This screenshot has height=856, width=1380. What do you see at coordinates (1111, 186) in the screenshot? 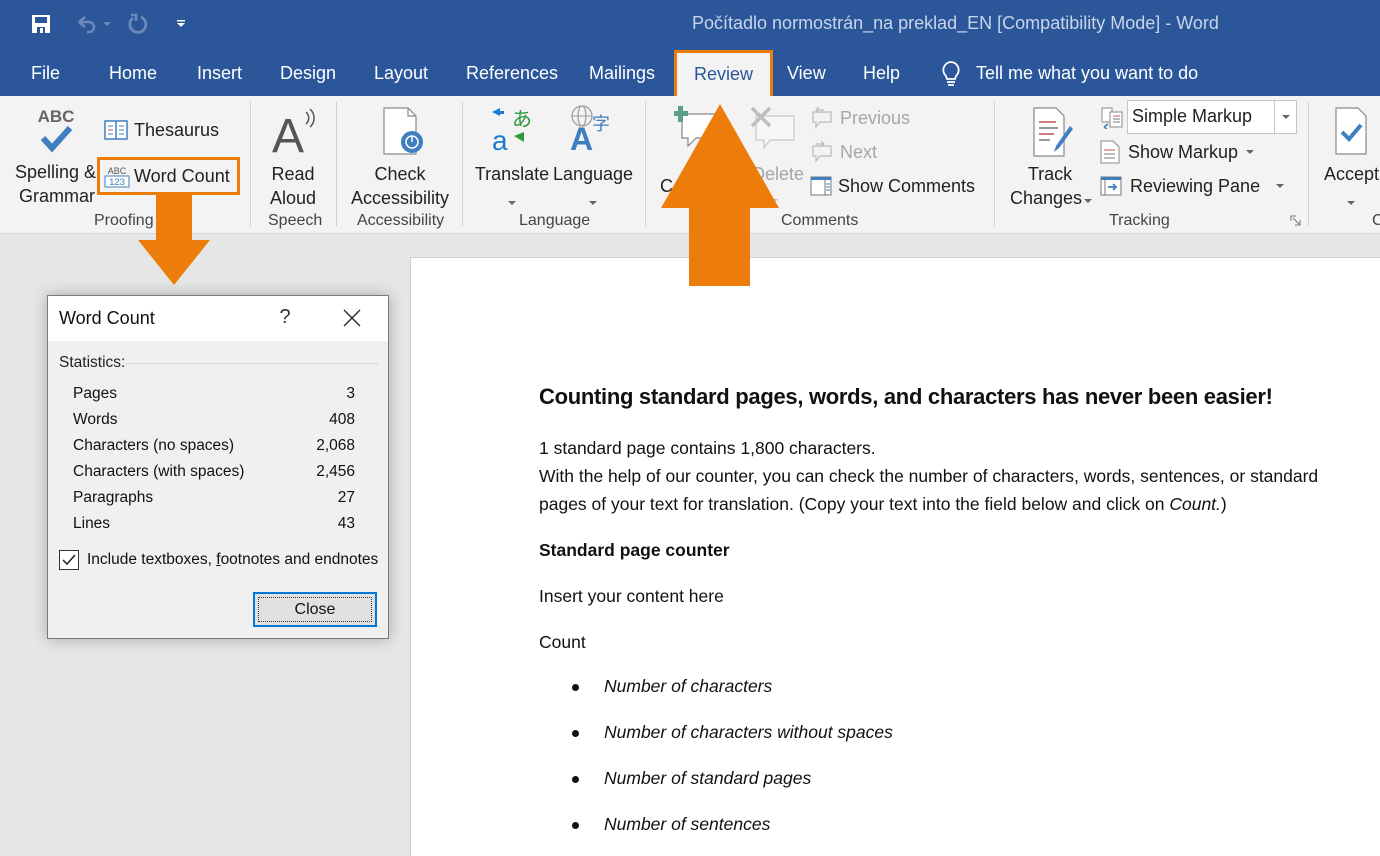
I see `reviewing-pane-icon` at bounding box center [1111, 186].